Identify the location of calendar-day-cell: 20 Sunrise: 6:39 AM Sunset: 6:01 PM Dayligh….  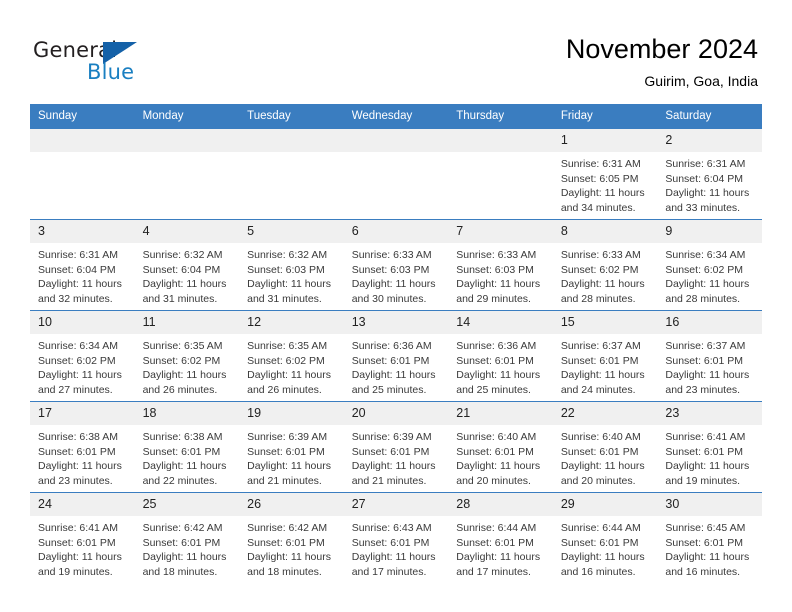
(396, 447).